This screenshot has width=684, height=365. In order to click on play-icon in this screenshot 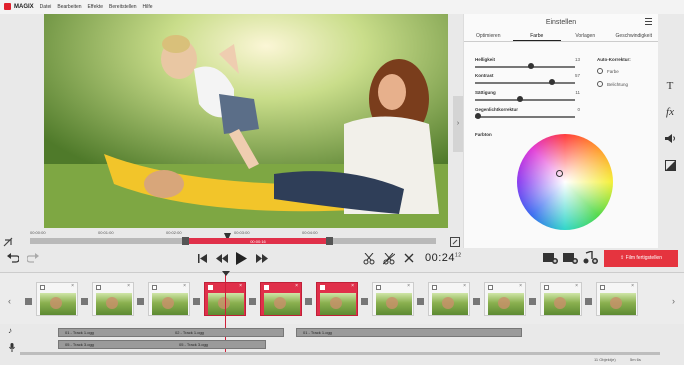, I will do `click(241, 260)`.